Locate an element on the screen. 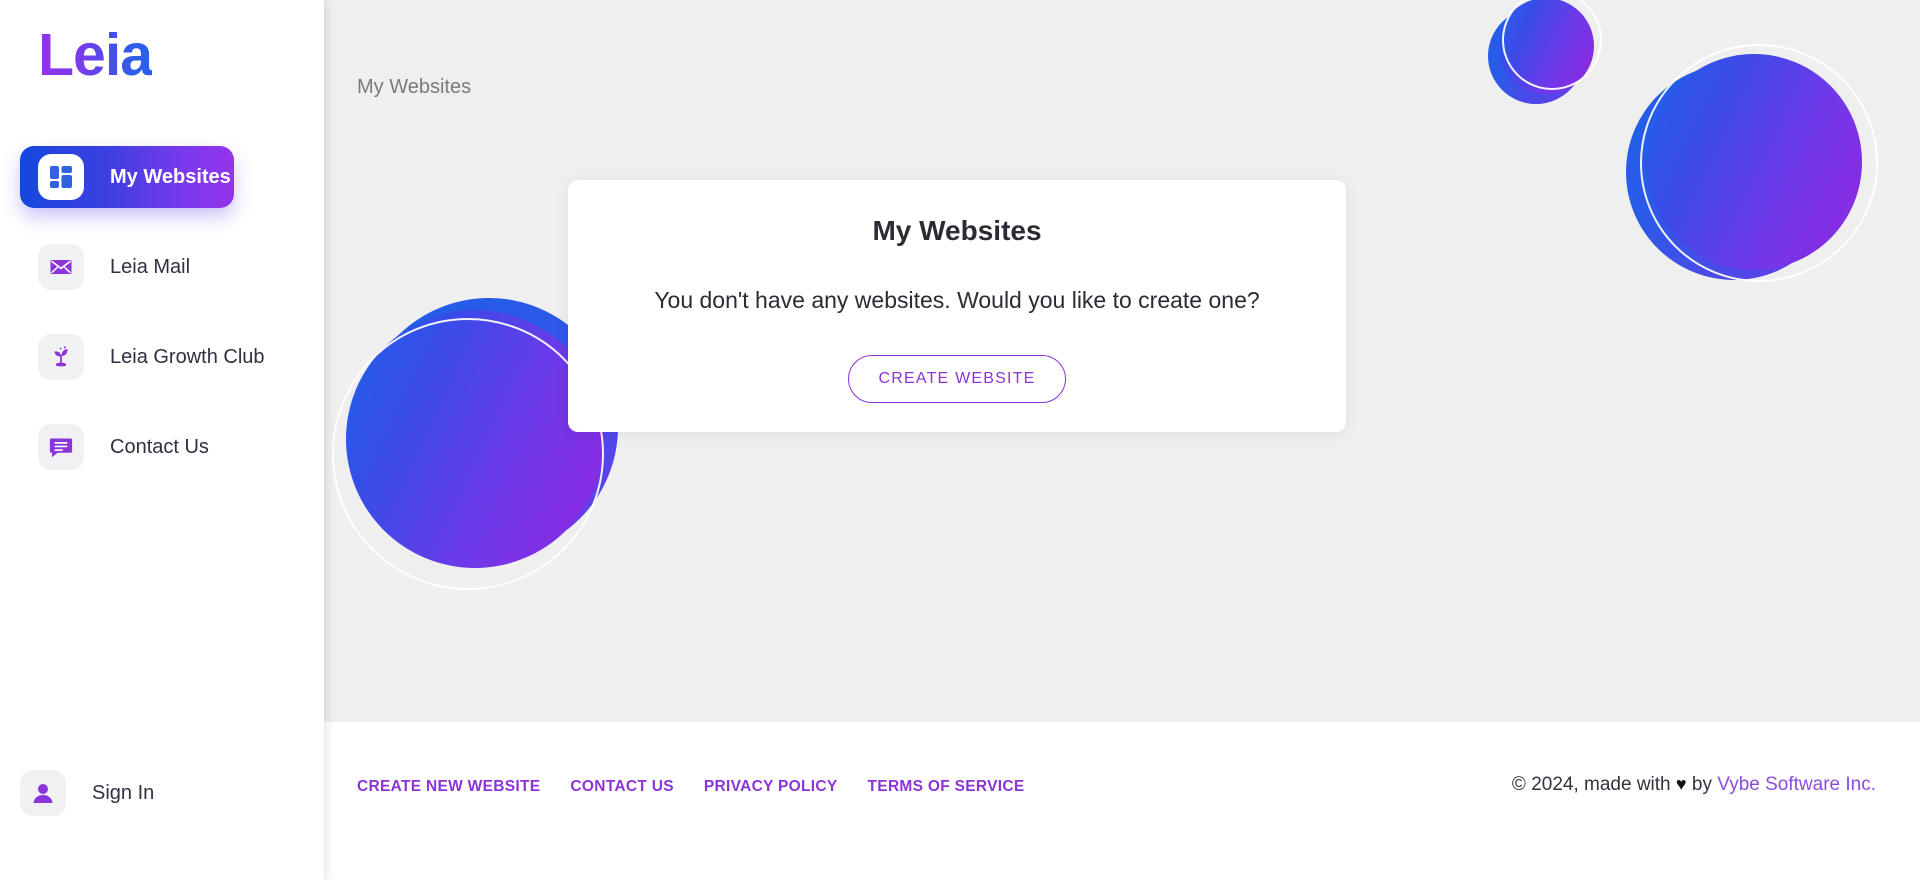  user-avatar-icon is located at coordinates (43, 793).